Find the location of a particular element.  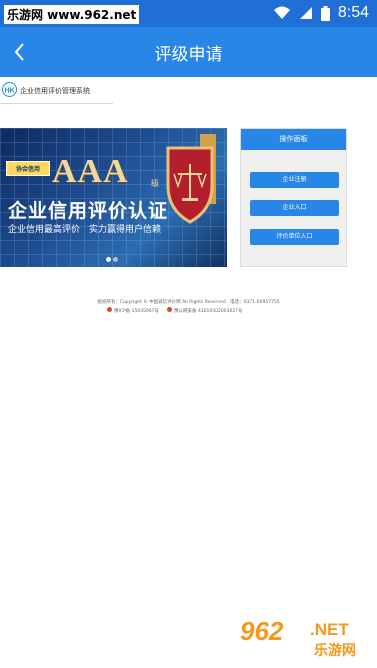

watermark-net: .NET is located at coordinates (329, 629).